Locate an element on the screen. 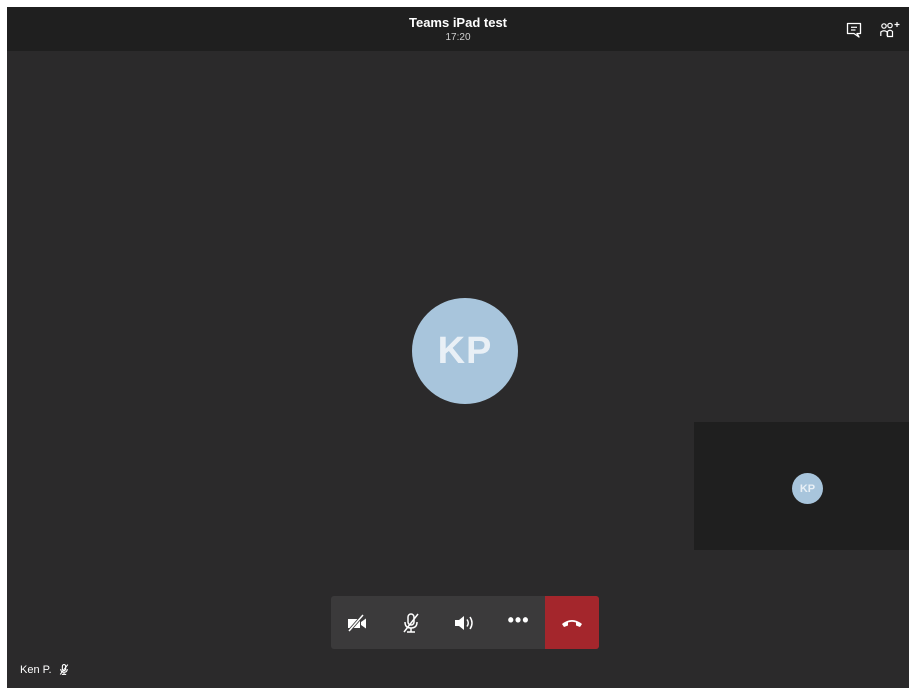 This screenshot has height=688, width=909. self-view: KP is located at coordinates (801, 486).